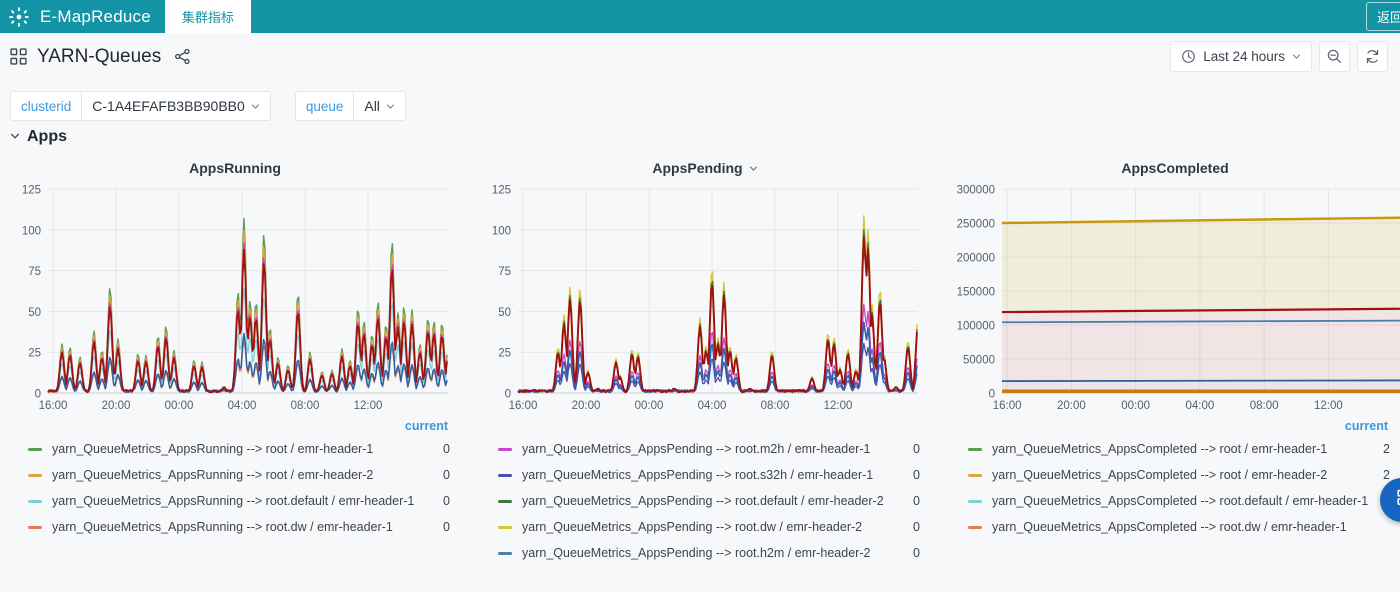 This screenshot has width=1400, height=592. Describe the element at coordinates (31, 231) in the screenshot. I see `y-axis-tick-label: 100` at that location.